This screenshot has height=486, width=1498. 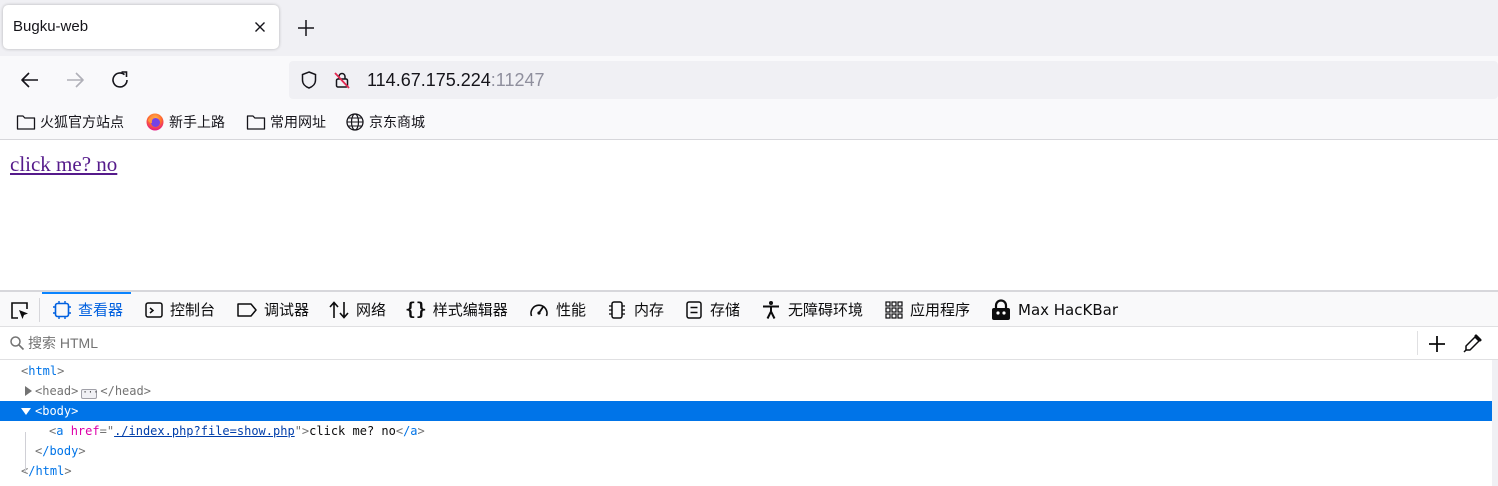 What do you see at coordinates (90, 394) in the screenshot?
I see `collapsed-ellipsis-icon: ···` at bounding box center [90, 394].